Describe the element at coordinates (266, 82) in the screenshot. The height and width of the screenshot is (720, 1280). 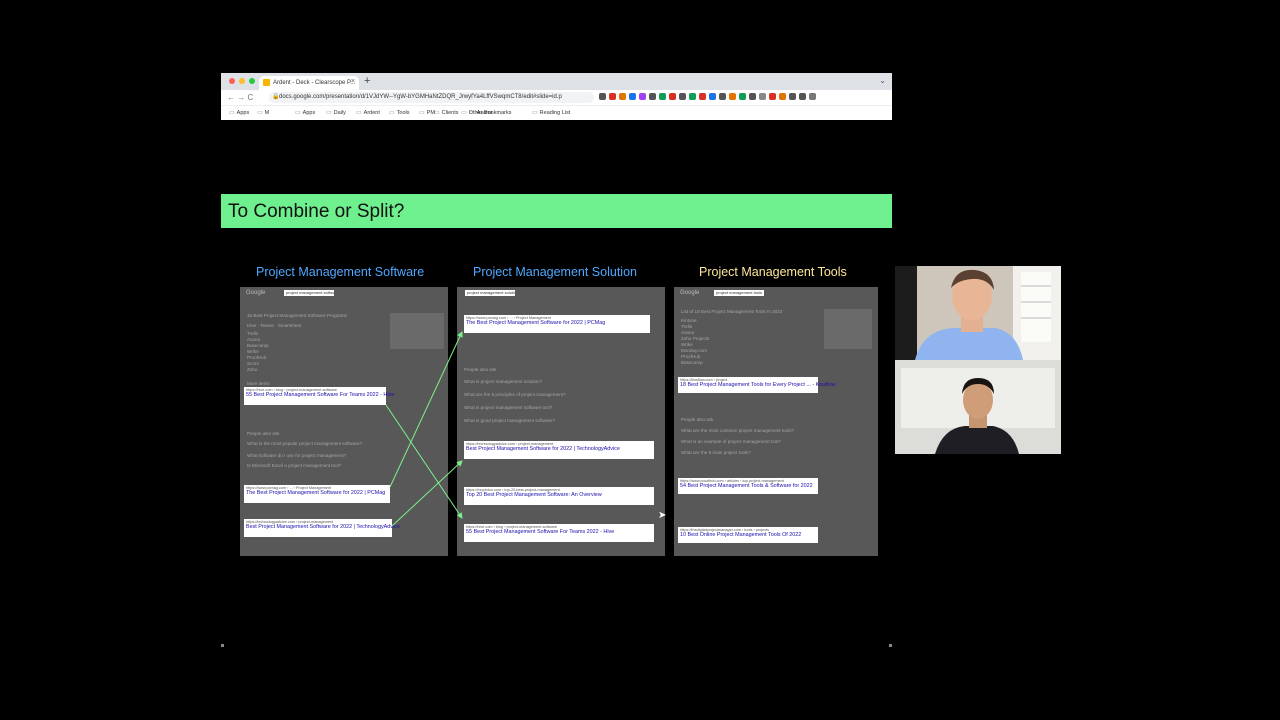
I see `slides-favicon-icon` at that location.